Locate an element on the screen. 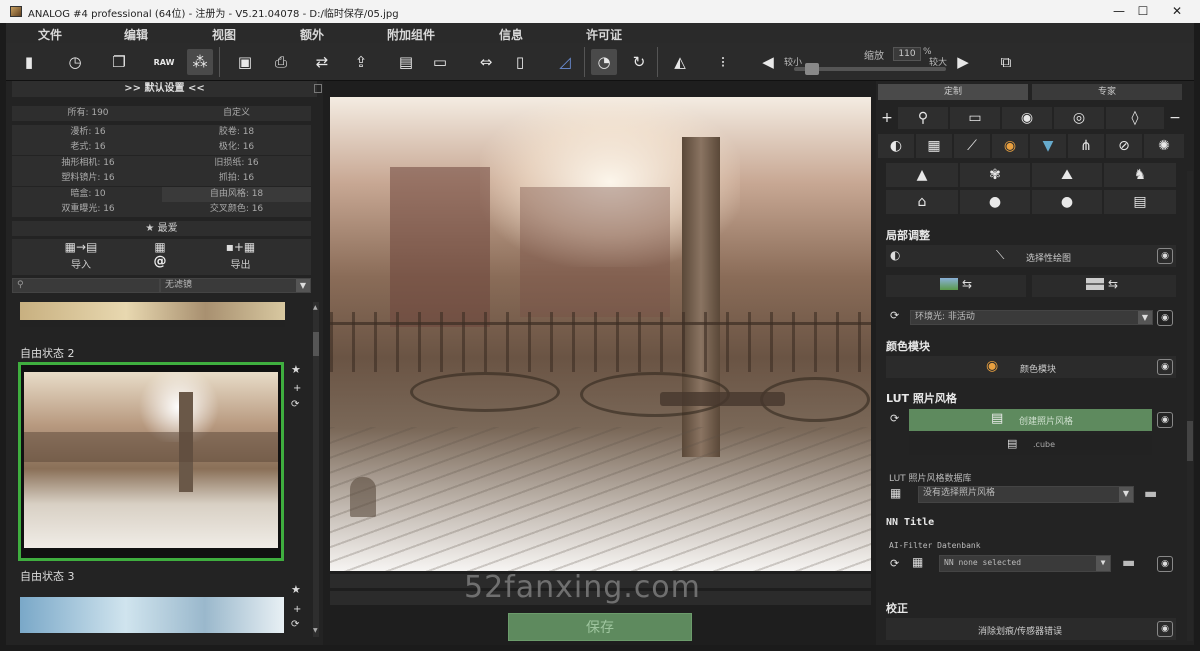 The image size is (1200, 651). scrollbar: ▲ ▼ is located at coordinates (316, 469).